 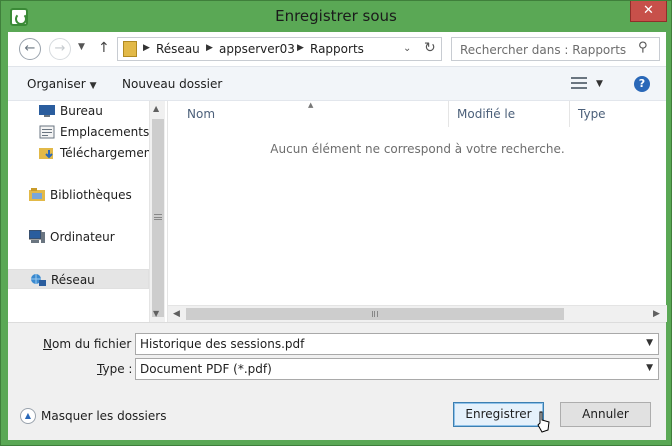 I want to click on back-button: ←, so click(x=30, y=49).